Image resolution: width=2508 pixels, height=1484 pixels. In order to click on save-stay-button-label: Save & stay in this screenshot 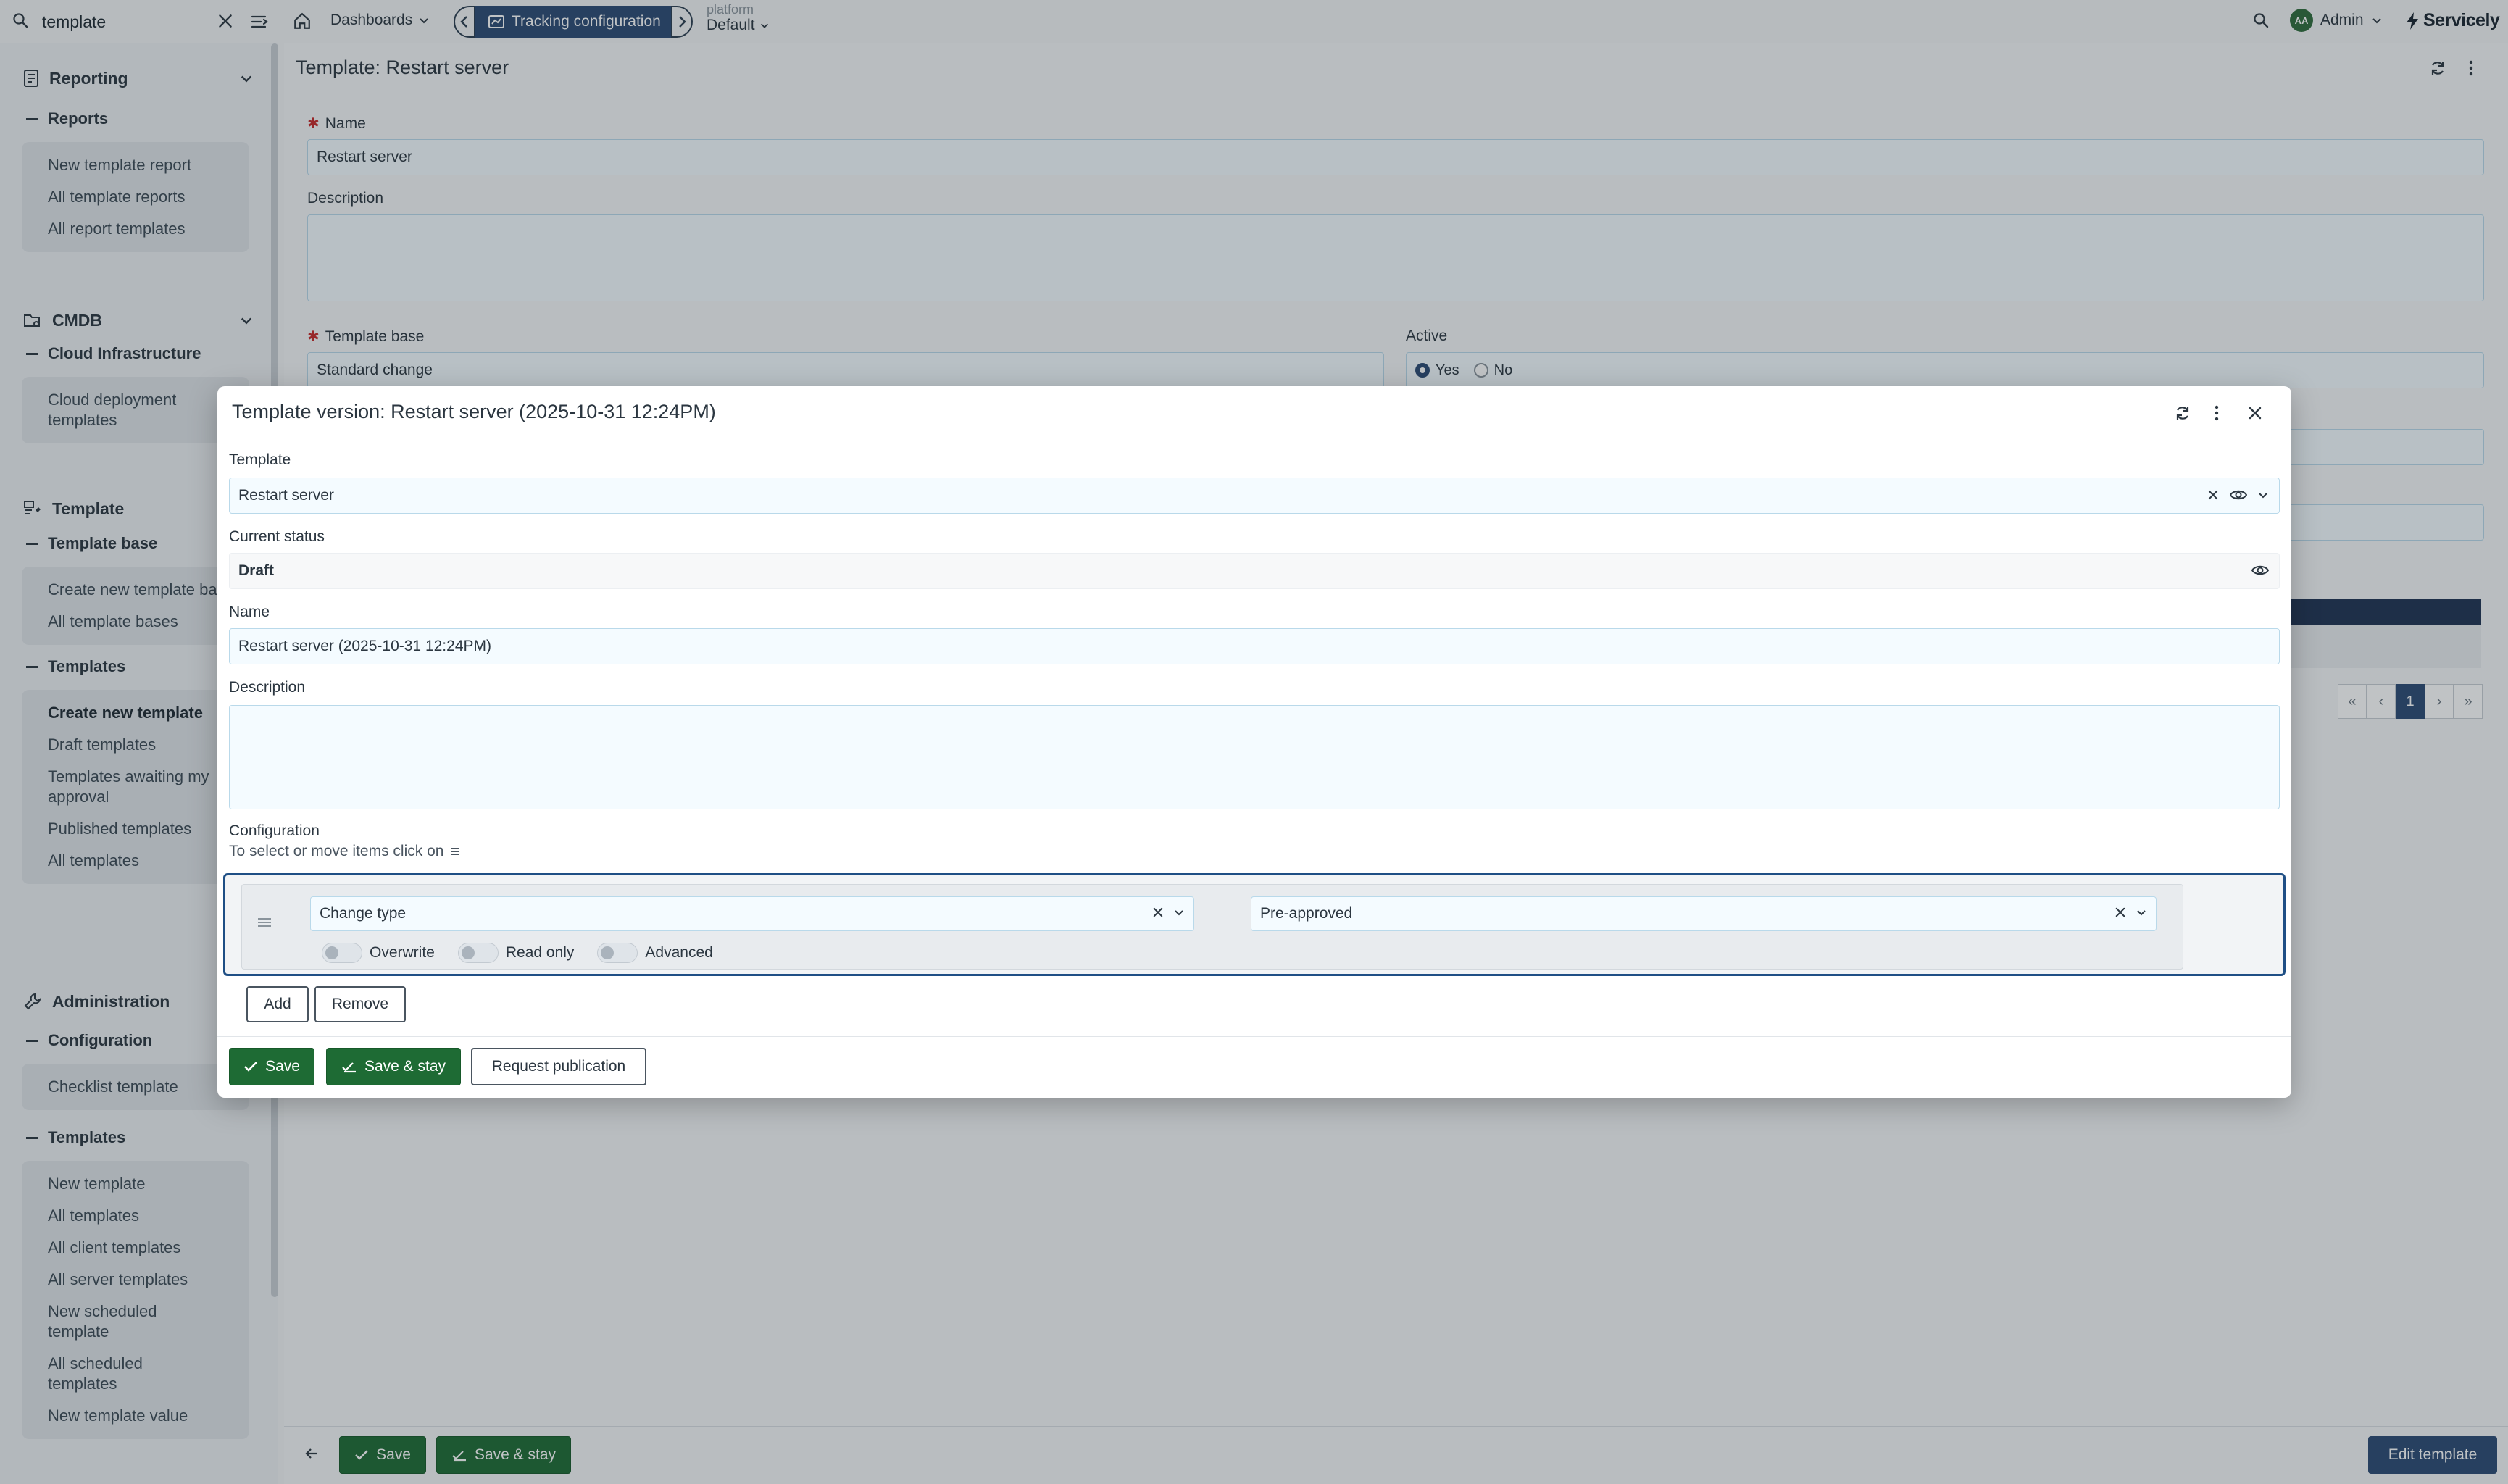, I will do `click(405, 1066)`.